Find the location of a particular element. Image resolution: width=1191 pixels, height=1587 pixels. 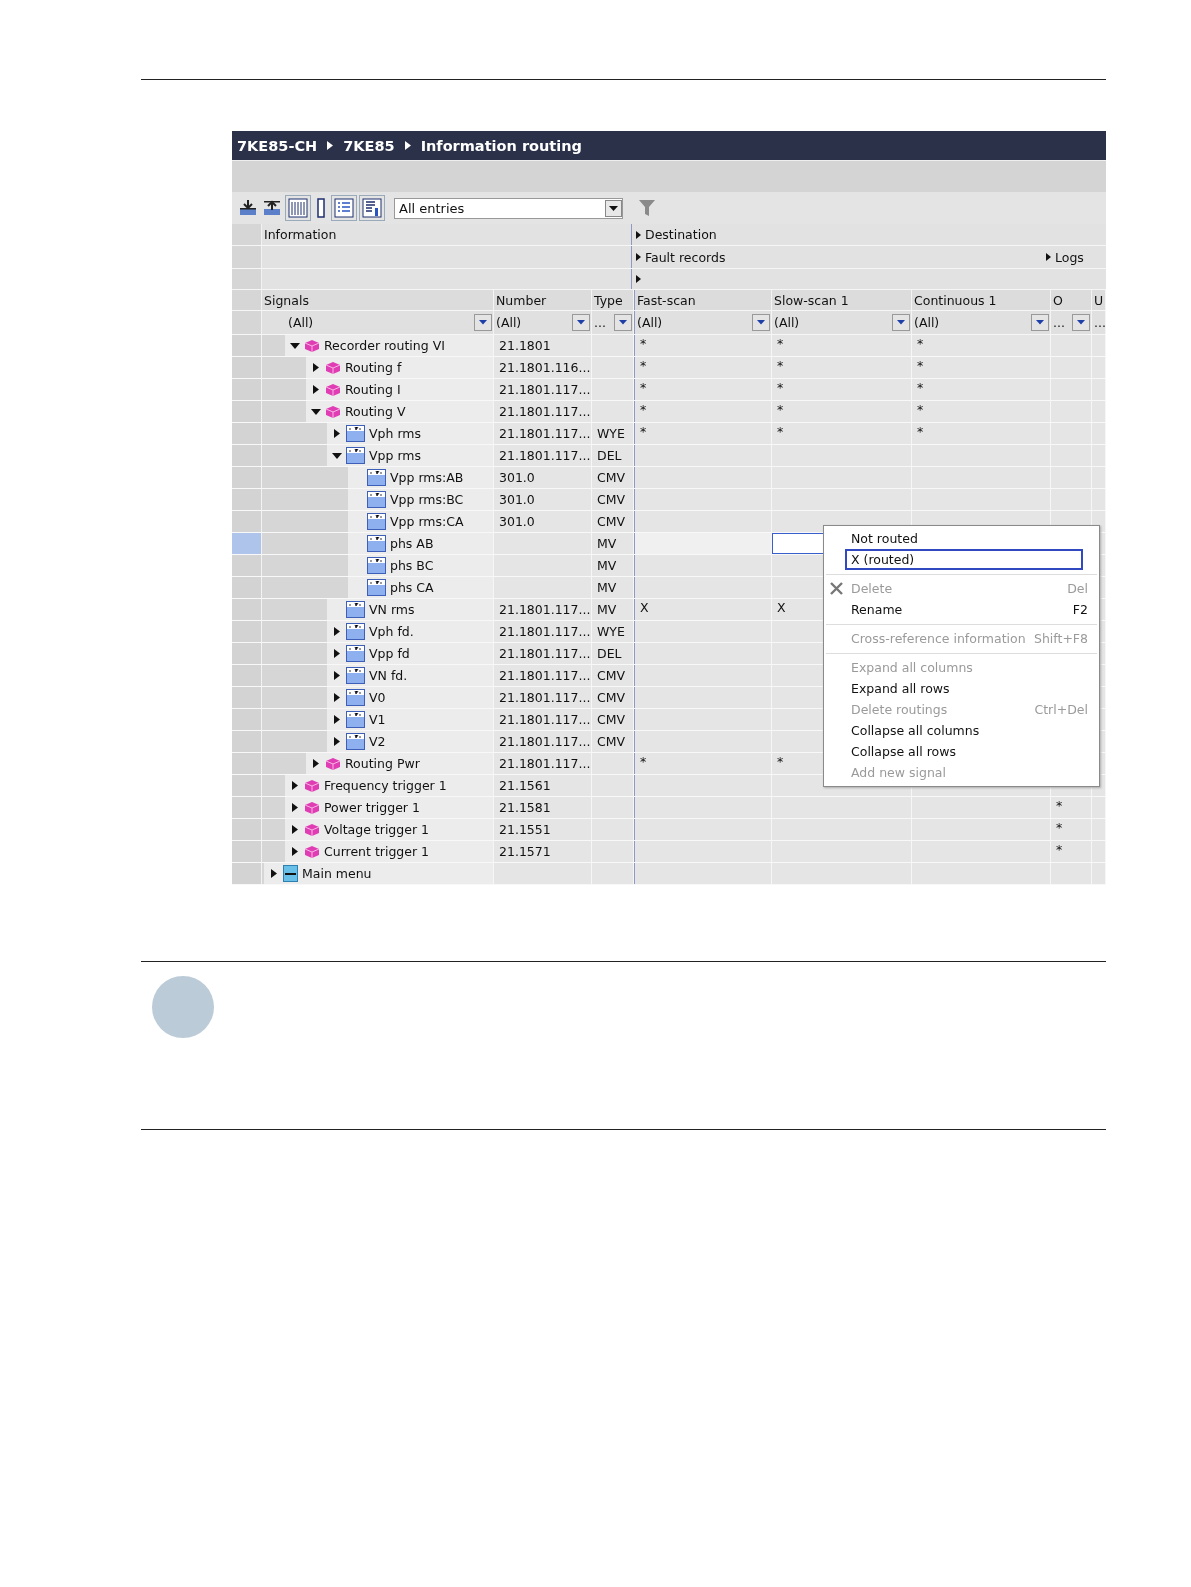

group-header: Information is located at coordinates (447, 234).